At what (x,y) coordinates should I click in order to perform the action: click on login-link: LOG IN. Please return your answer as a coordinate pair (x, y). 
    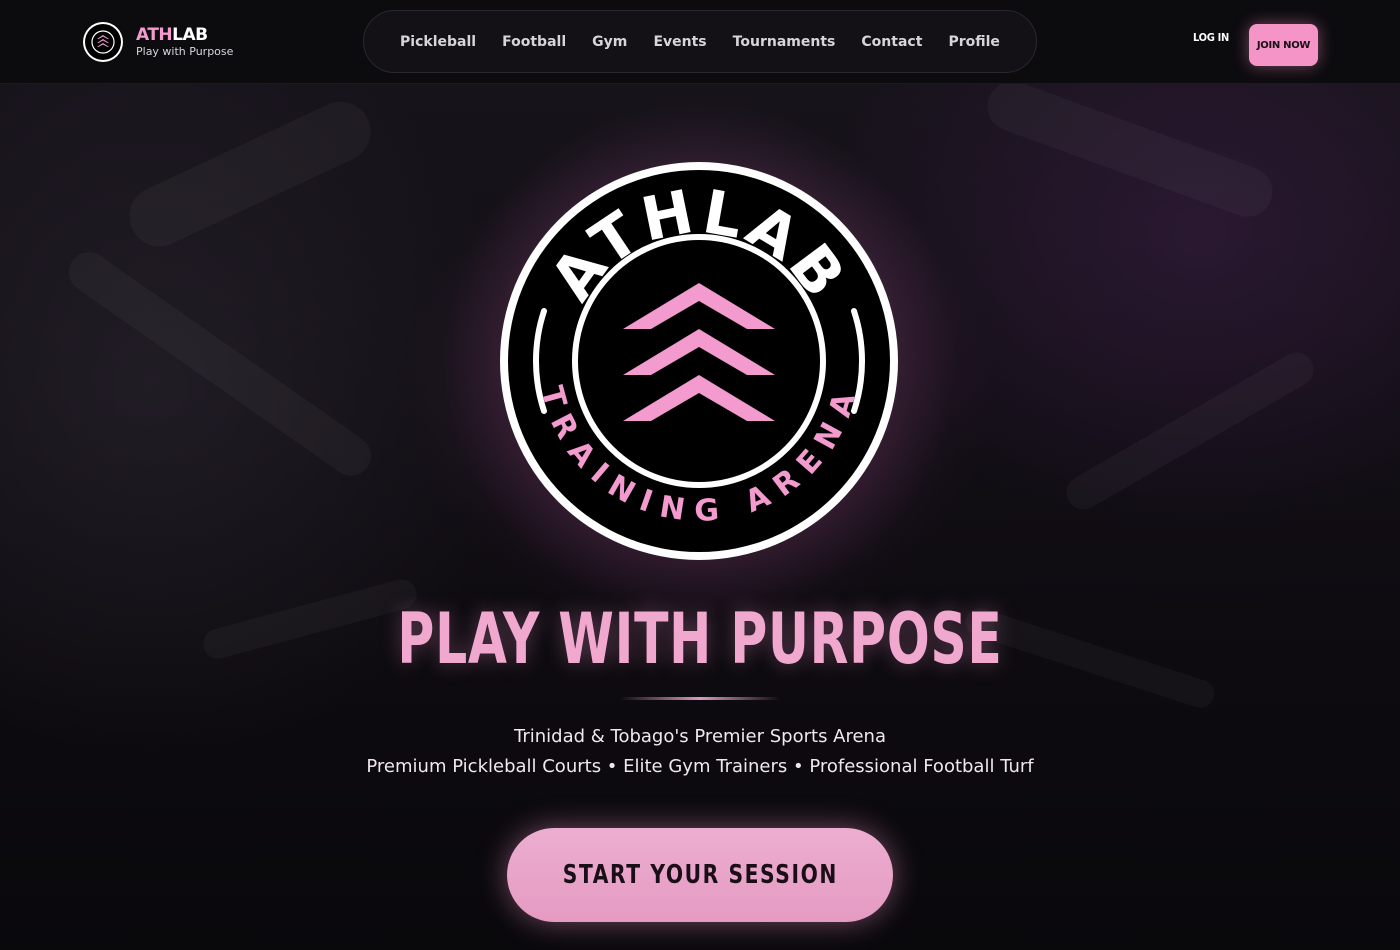
    Looking at the image, I should click on (1211, 37).